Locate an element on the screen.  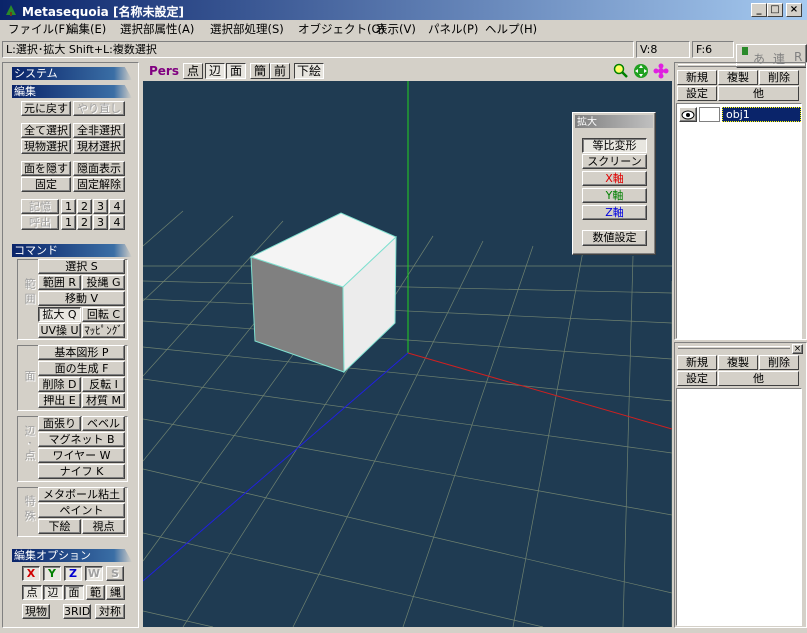
viewpoint-tool-button: 視点 is located at coordinates (103, 526).